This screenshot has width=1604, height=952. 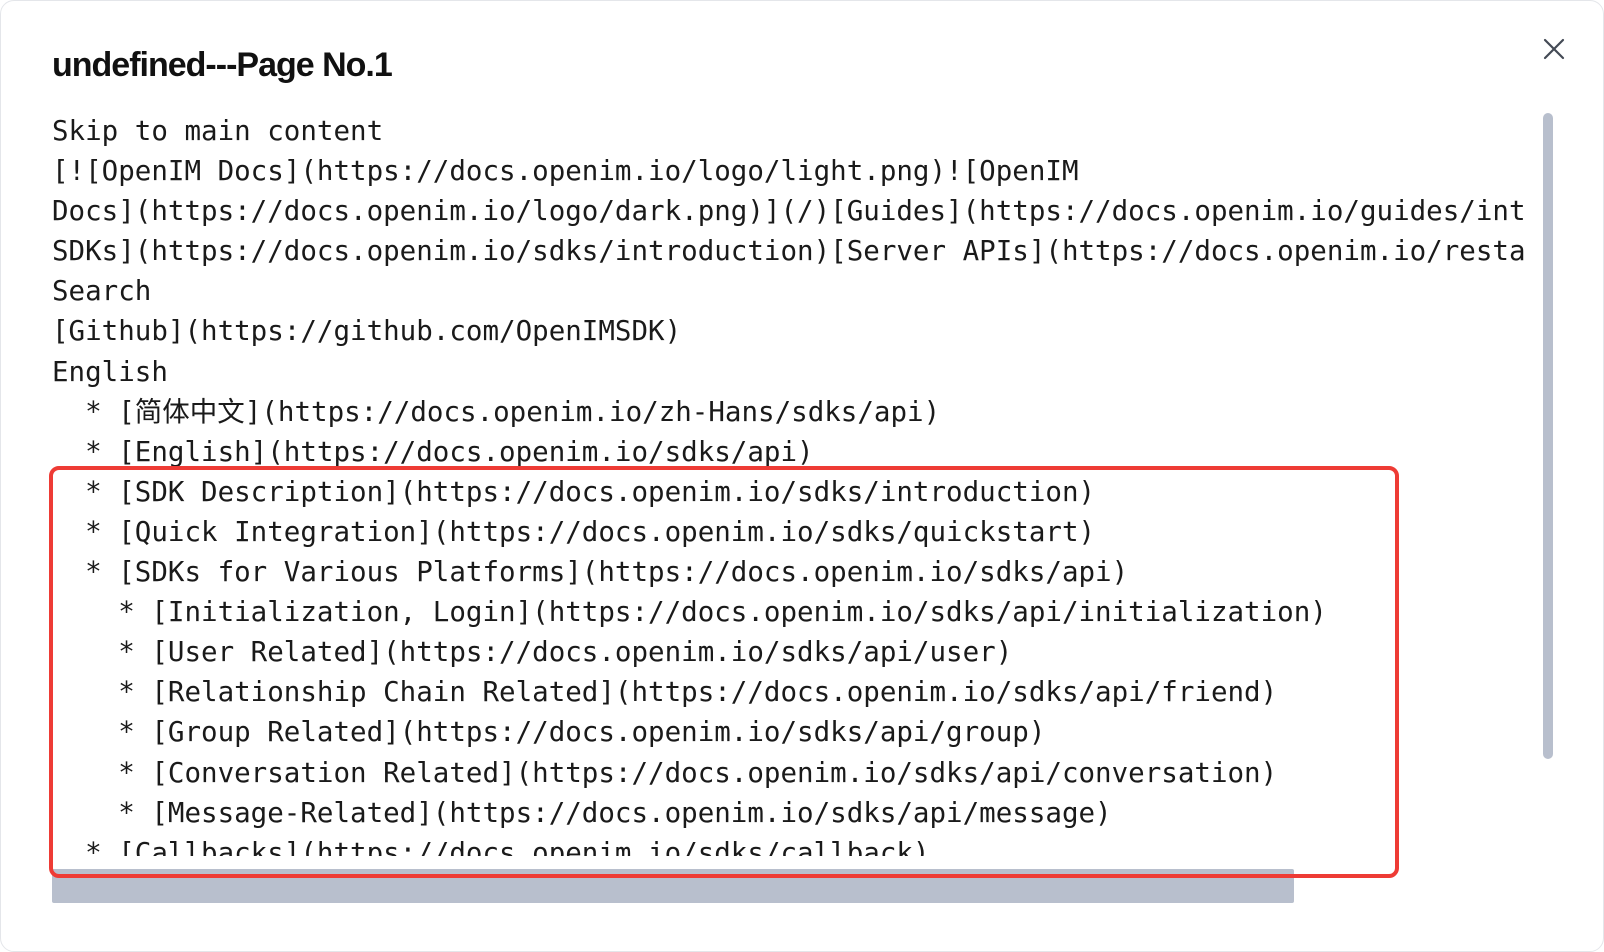 I want to click on horizontal-scrollbar, so click(x=797, y=886).